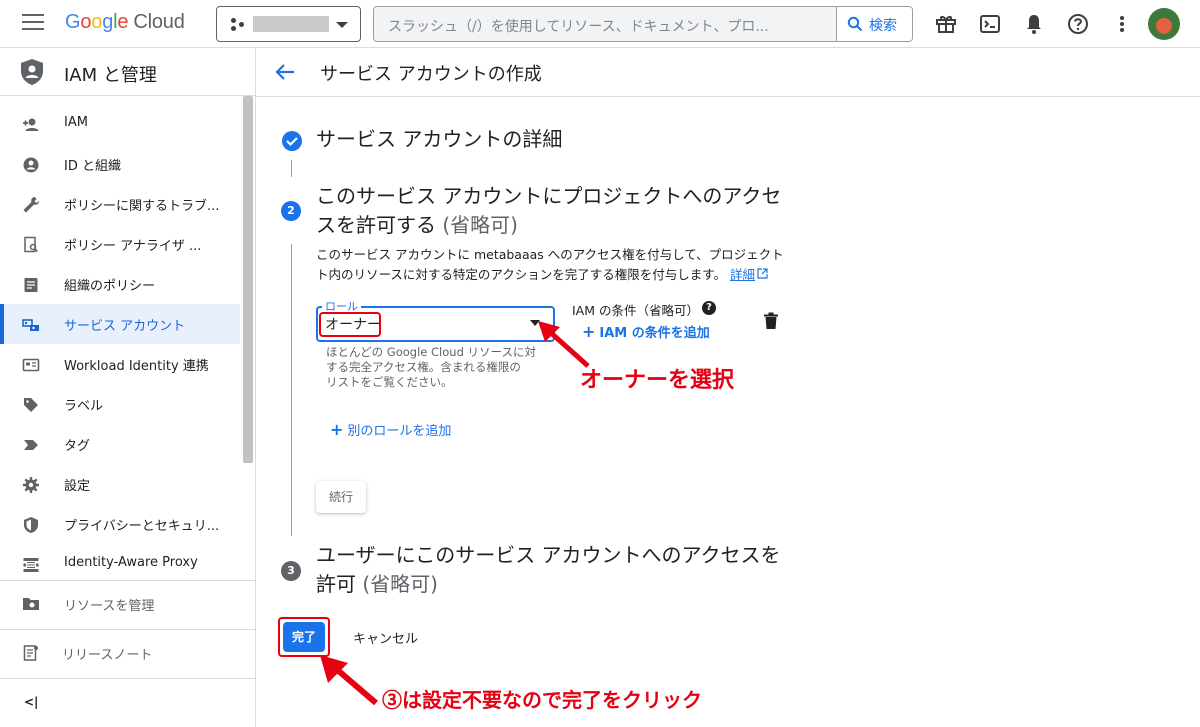 The height and width of the screenshot is (727, 1200). I want to click on sidebar-item-label: サービス アカウント, so click(125, 326).